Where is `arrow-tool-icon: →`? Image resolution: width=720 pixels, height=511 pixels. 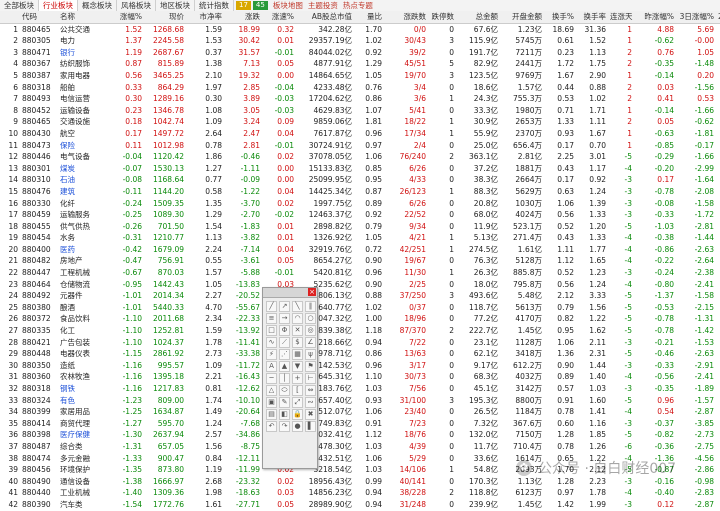 arrow-tool-icon: → is located at coordinates (284, 318).